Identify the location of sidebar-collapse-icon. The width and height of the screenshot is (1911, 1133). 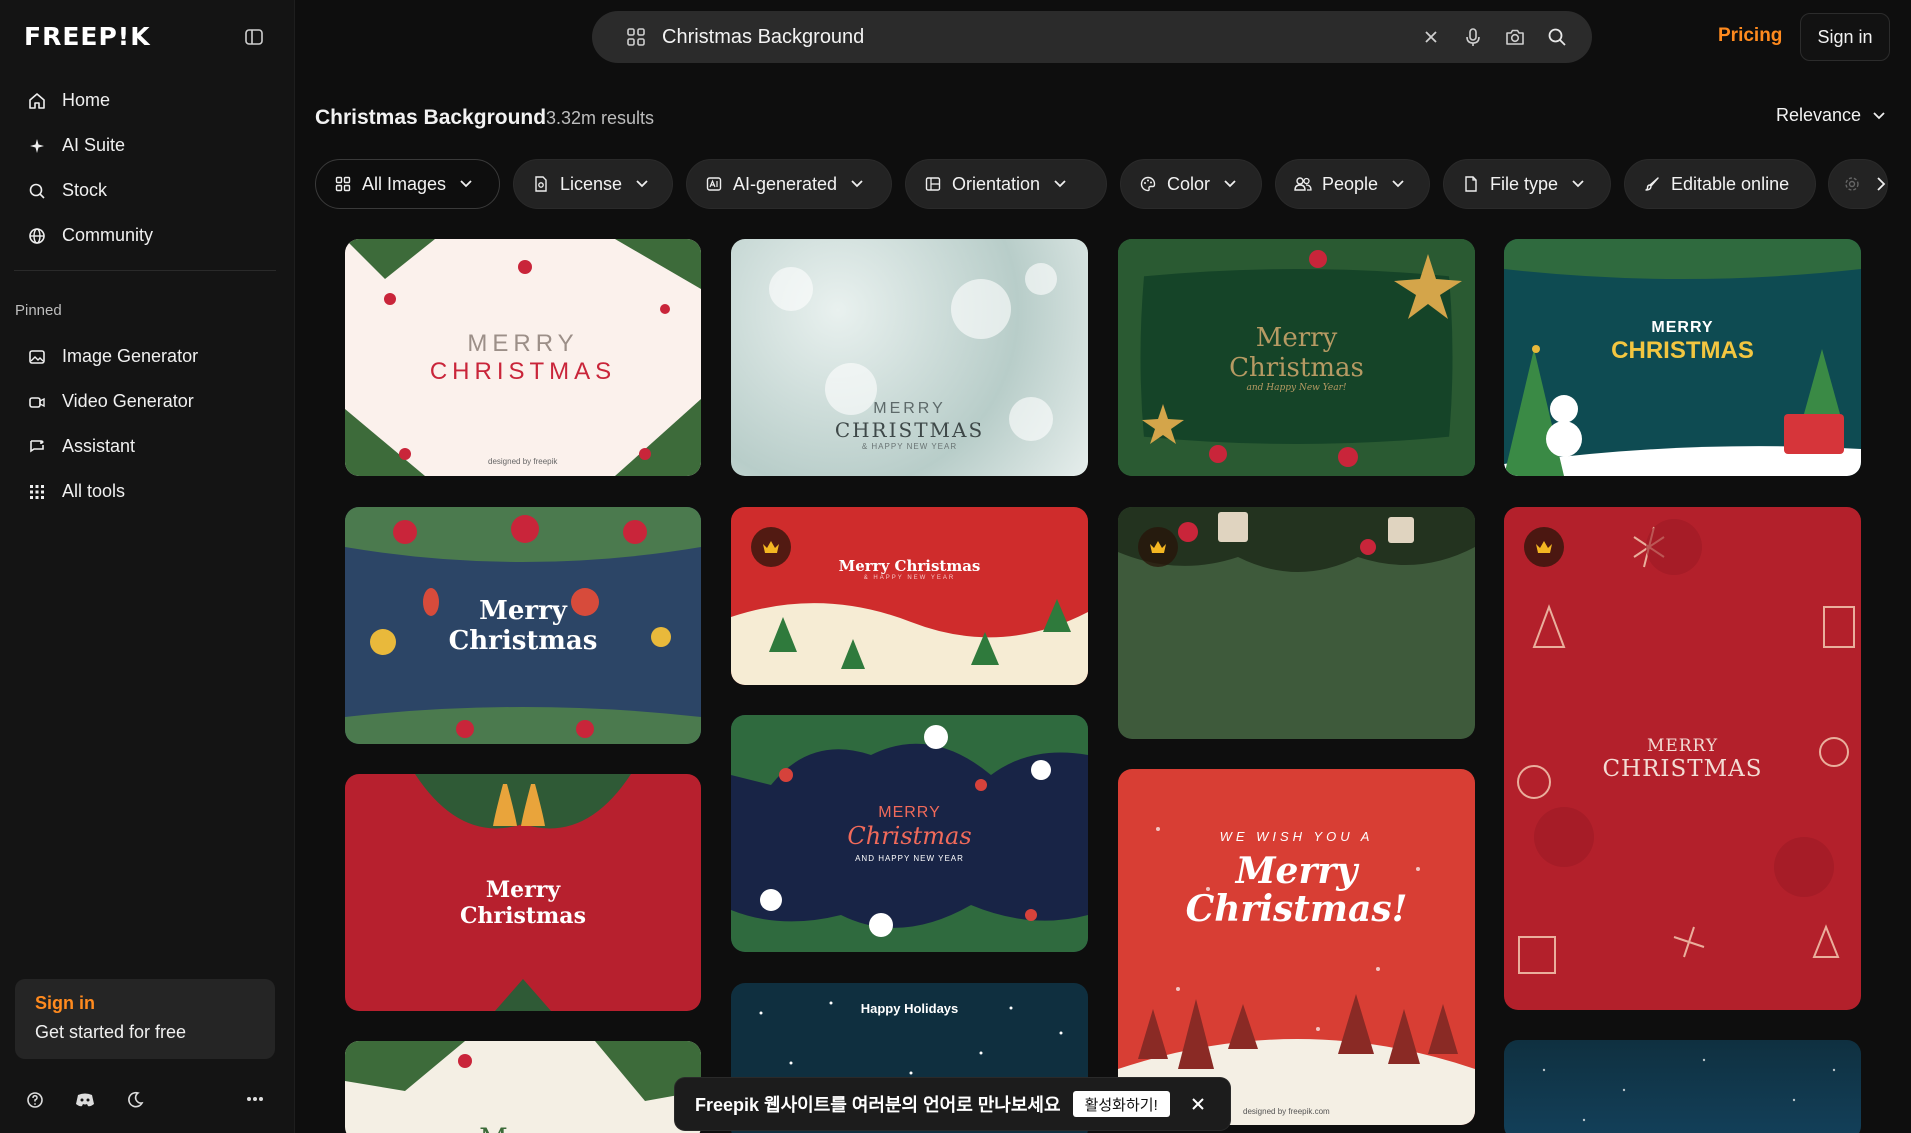
(254, 37).